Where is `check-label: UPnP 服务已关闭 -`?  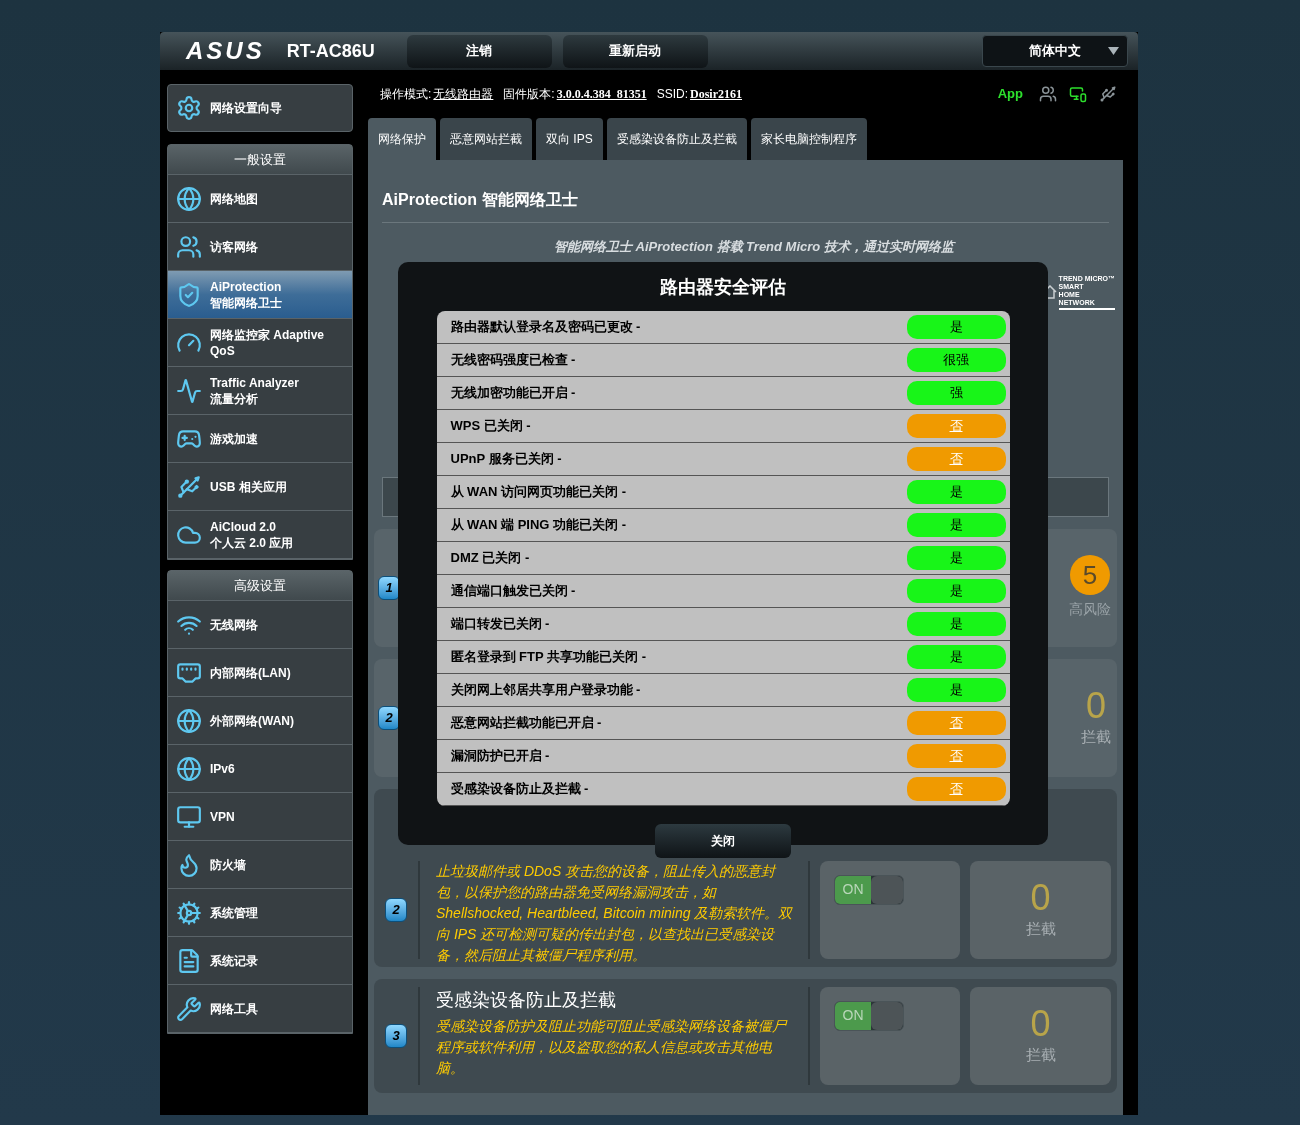 check-label: UPnP 服务已关闭 - is located at coordinates (506, 459).